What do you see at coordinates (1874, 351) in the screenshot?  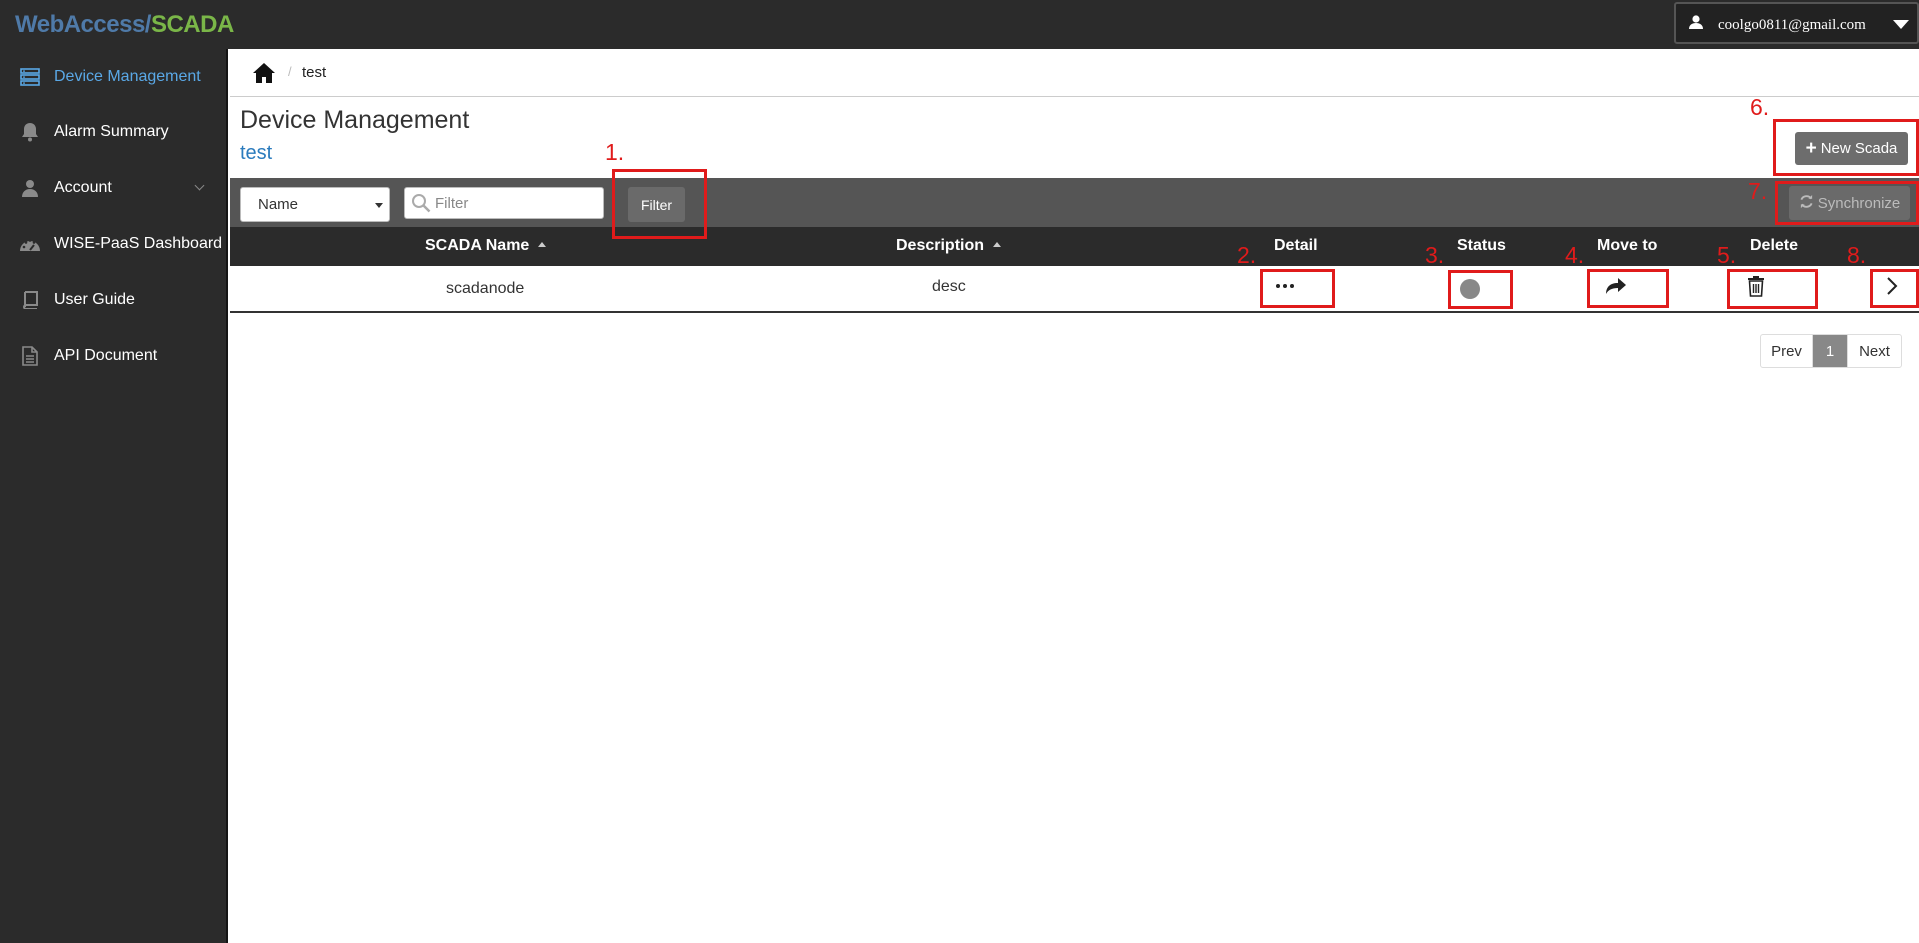 I see `pagination-next-button: Next` at bounding box center [1874, 351].